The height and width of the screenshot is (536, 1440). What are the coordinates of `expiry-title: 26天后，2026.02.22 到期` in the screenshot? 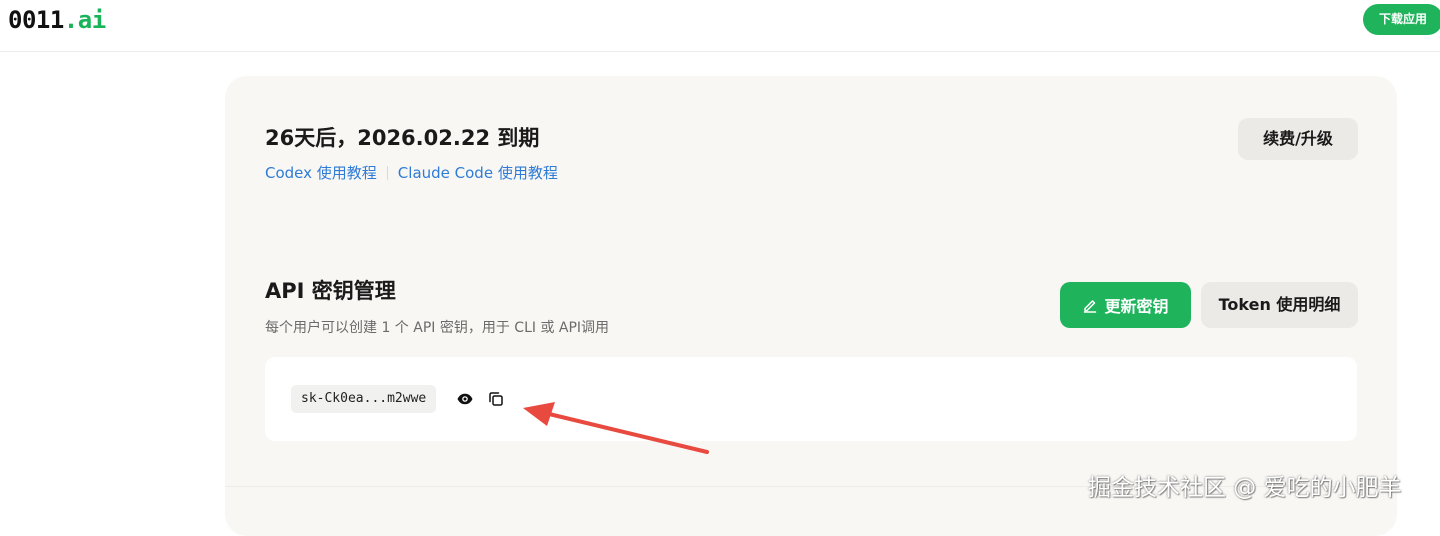 It's located at (402, 138).